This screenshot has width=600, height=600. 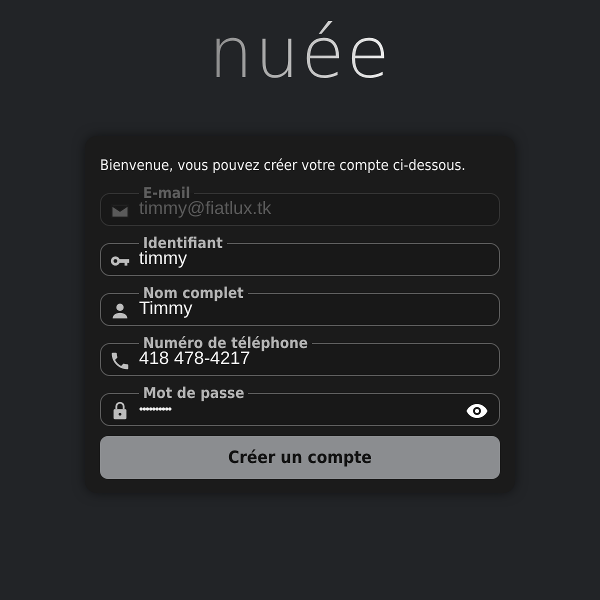 What do you see at coordinates (194, 393) in the screenshot?
I see `field-label: Mot de passe` at bounding box center [194, 393].